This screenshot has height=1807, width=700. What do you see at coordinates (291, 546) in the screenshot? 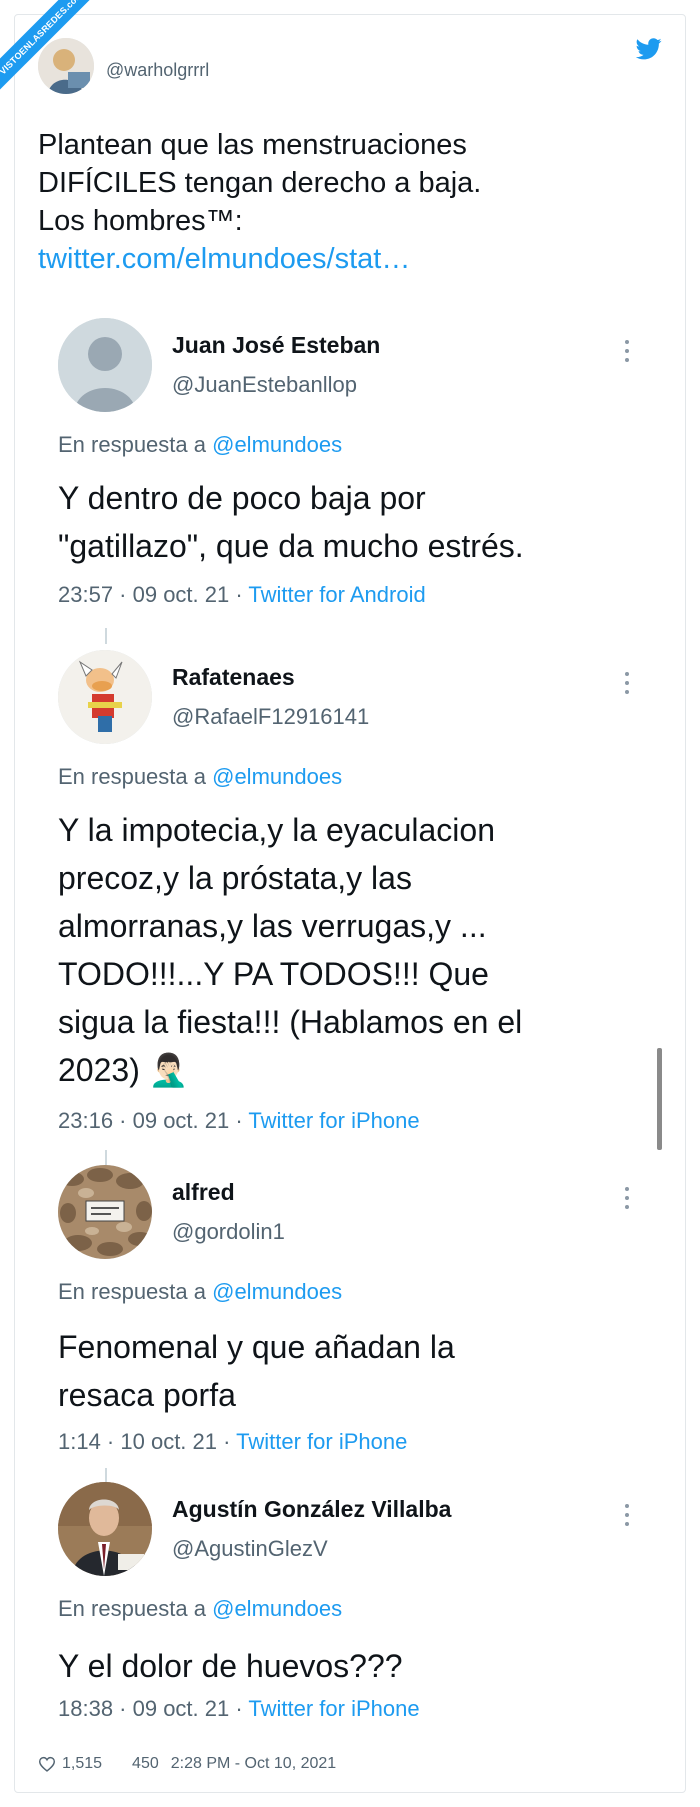
I see `reply-text-line: "gatillazo", que da mucho estrés.` at bounding box center [291, 546].